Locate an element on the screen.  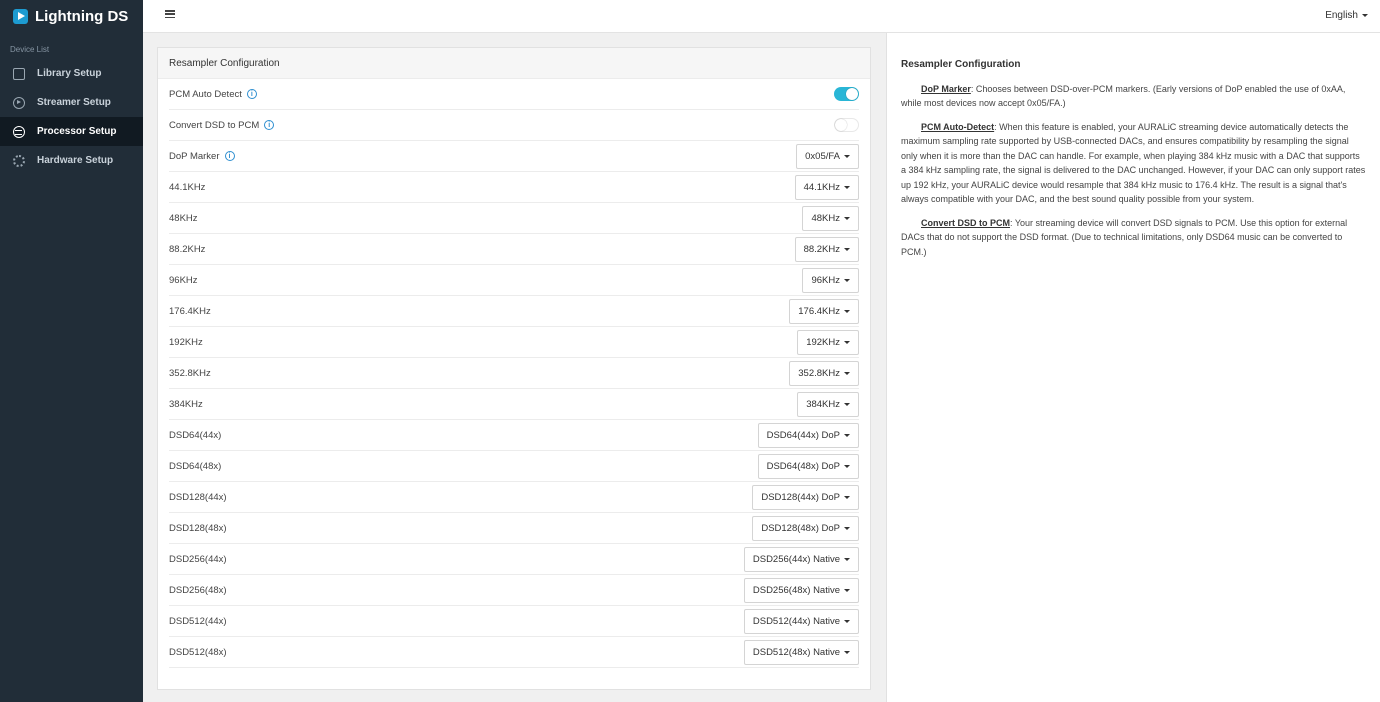
setting-row-convert-dsd-to-pcm: Convert DSD to PCM i is located at coordinates (514, 125).